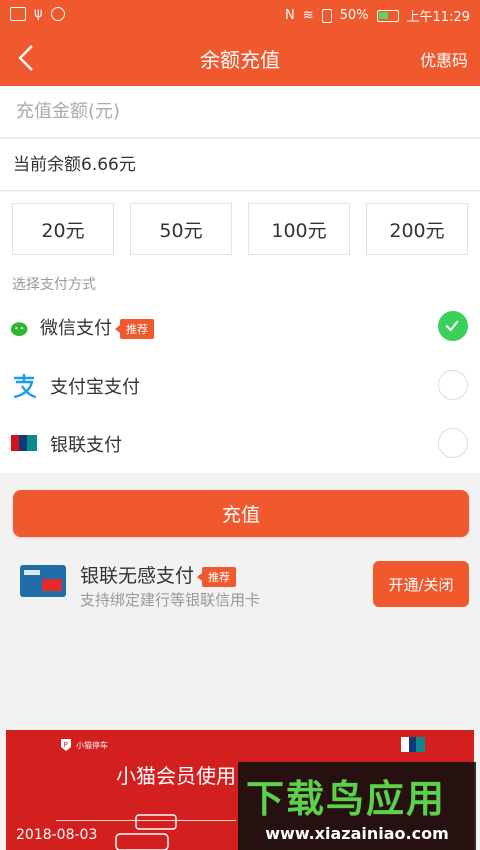 The height and width of the screenshot is (850, 480). Describe the element at coordinates (240, 231) in the screenshot. I see `amount-options: 20元 50元 100元 200元` at that location.